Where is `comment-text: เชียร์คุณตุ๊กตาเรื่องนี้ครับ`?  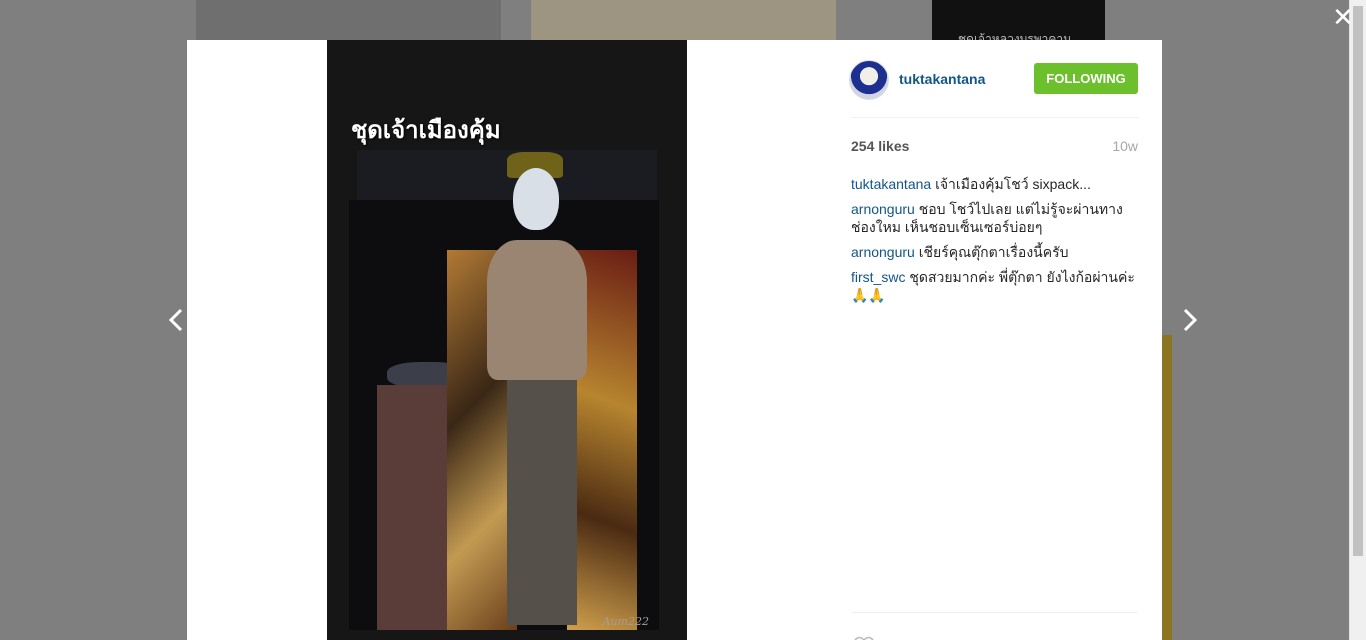 comment-text: เชียร์คุณตุ๊กตาเรื่องนี้ครับ is located at coordinates (993, 252).